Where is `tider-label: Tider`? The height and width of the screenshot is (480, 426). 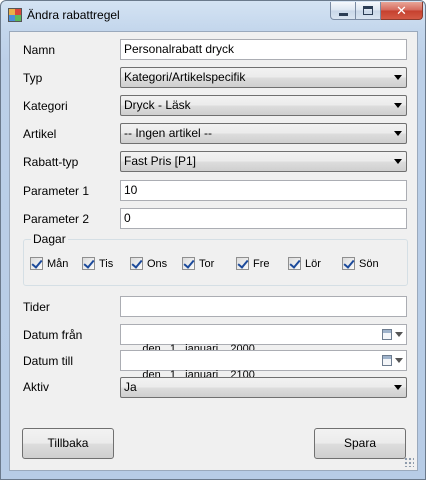
tider-label: Tider is located at coordinates (36, 307).